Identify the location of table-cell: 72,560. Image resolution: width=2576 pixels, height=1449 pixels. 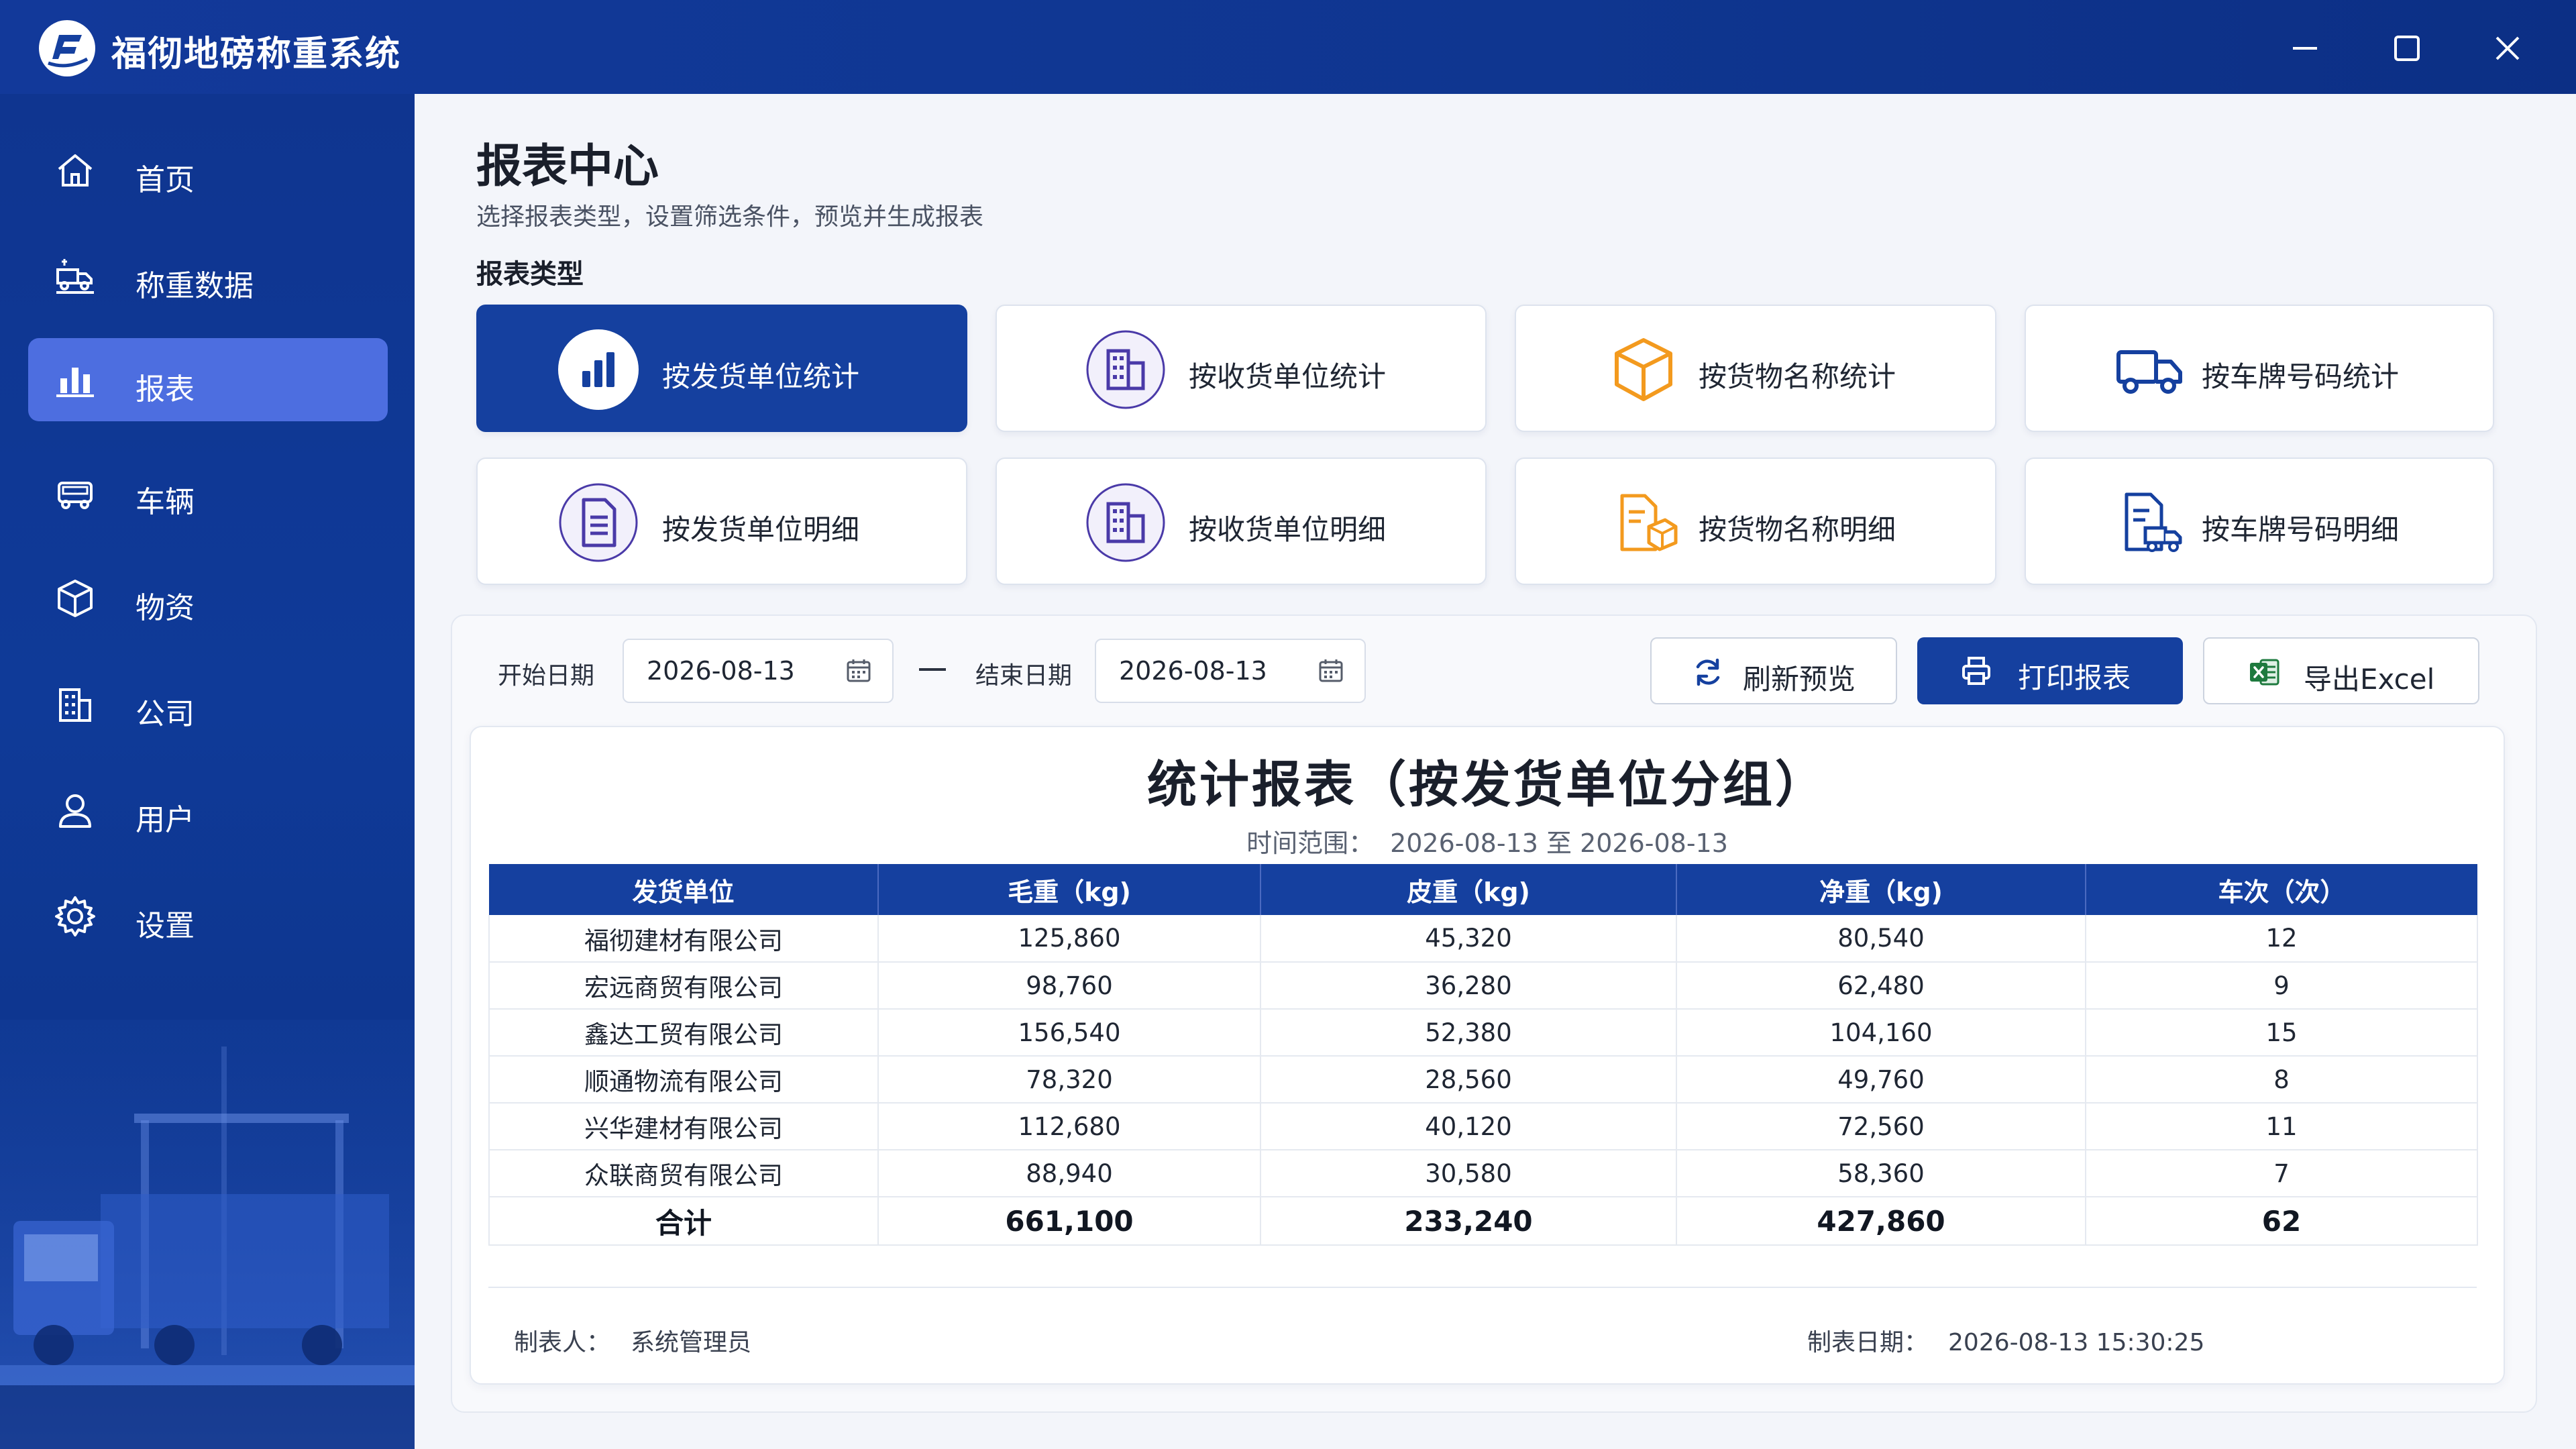
(1881, 1126).